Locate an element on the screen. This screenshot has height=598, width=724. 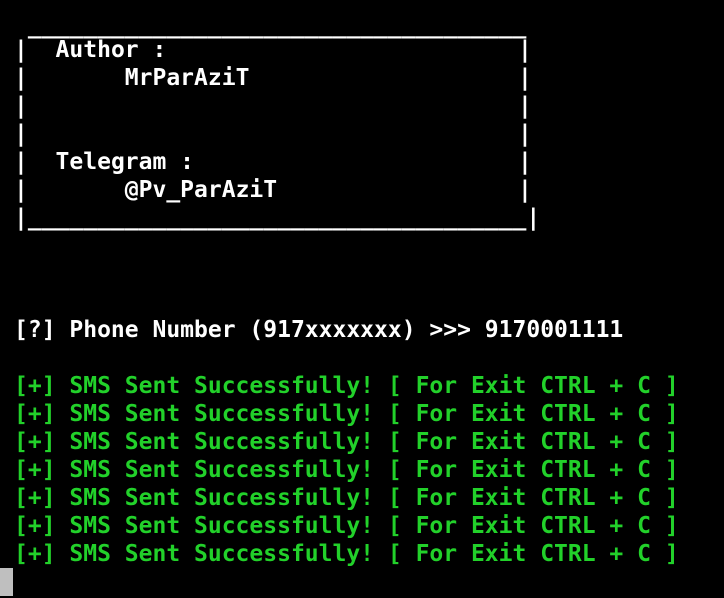
telegram-value: @Pv_ParAziT is located at coordinates (152, 190).